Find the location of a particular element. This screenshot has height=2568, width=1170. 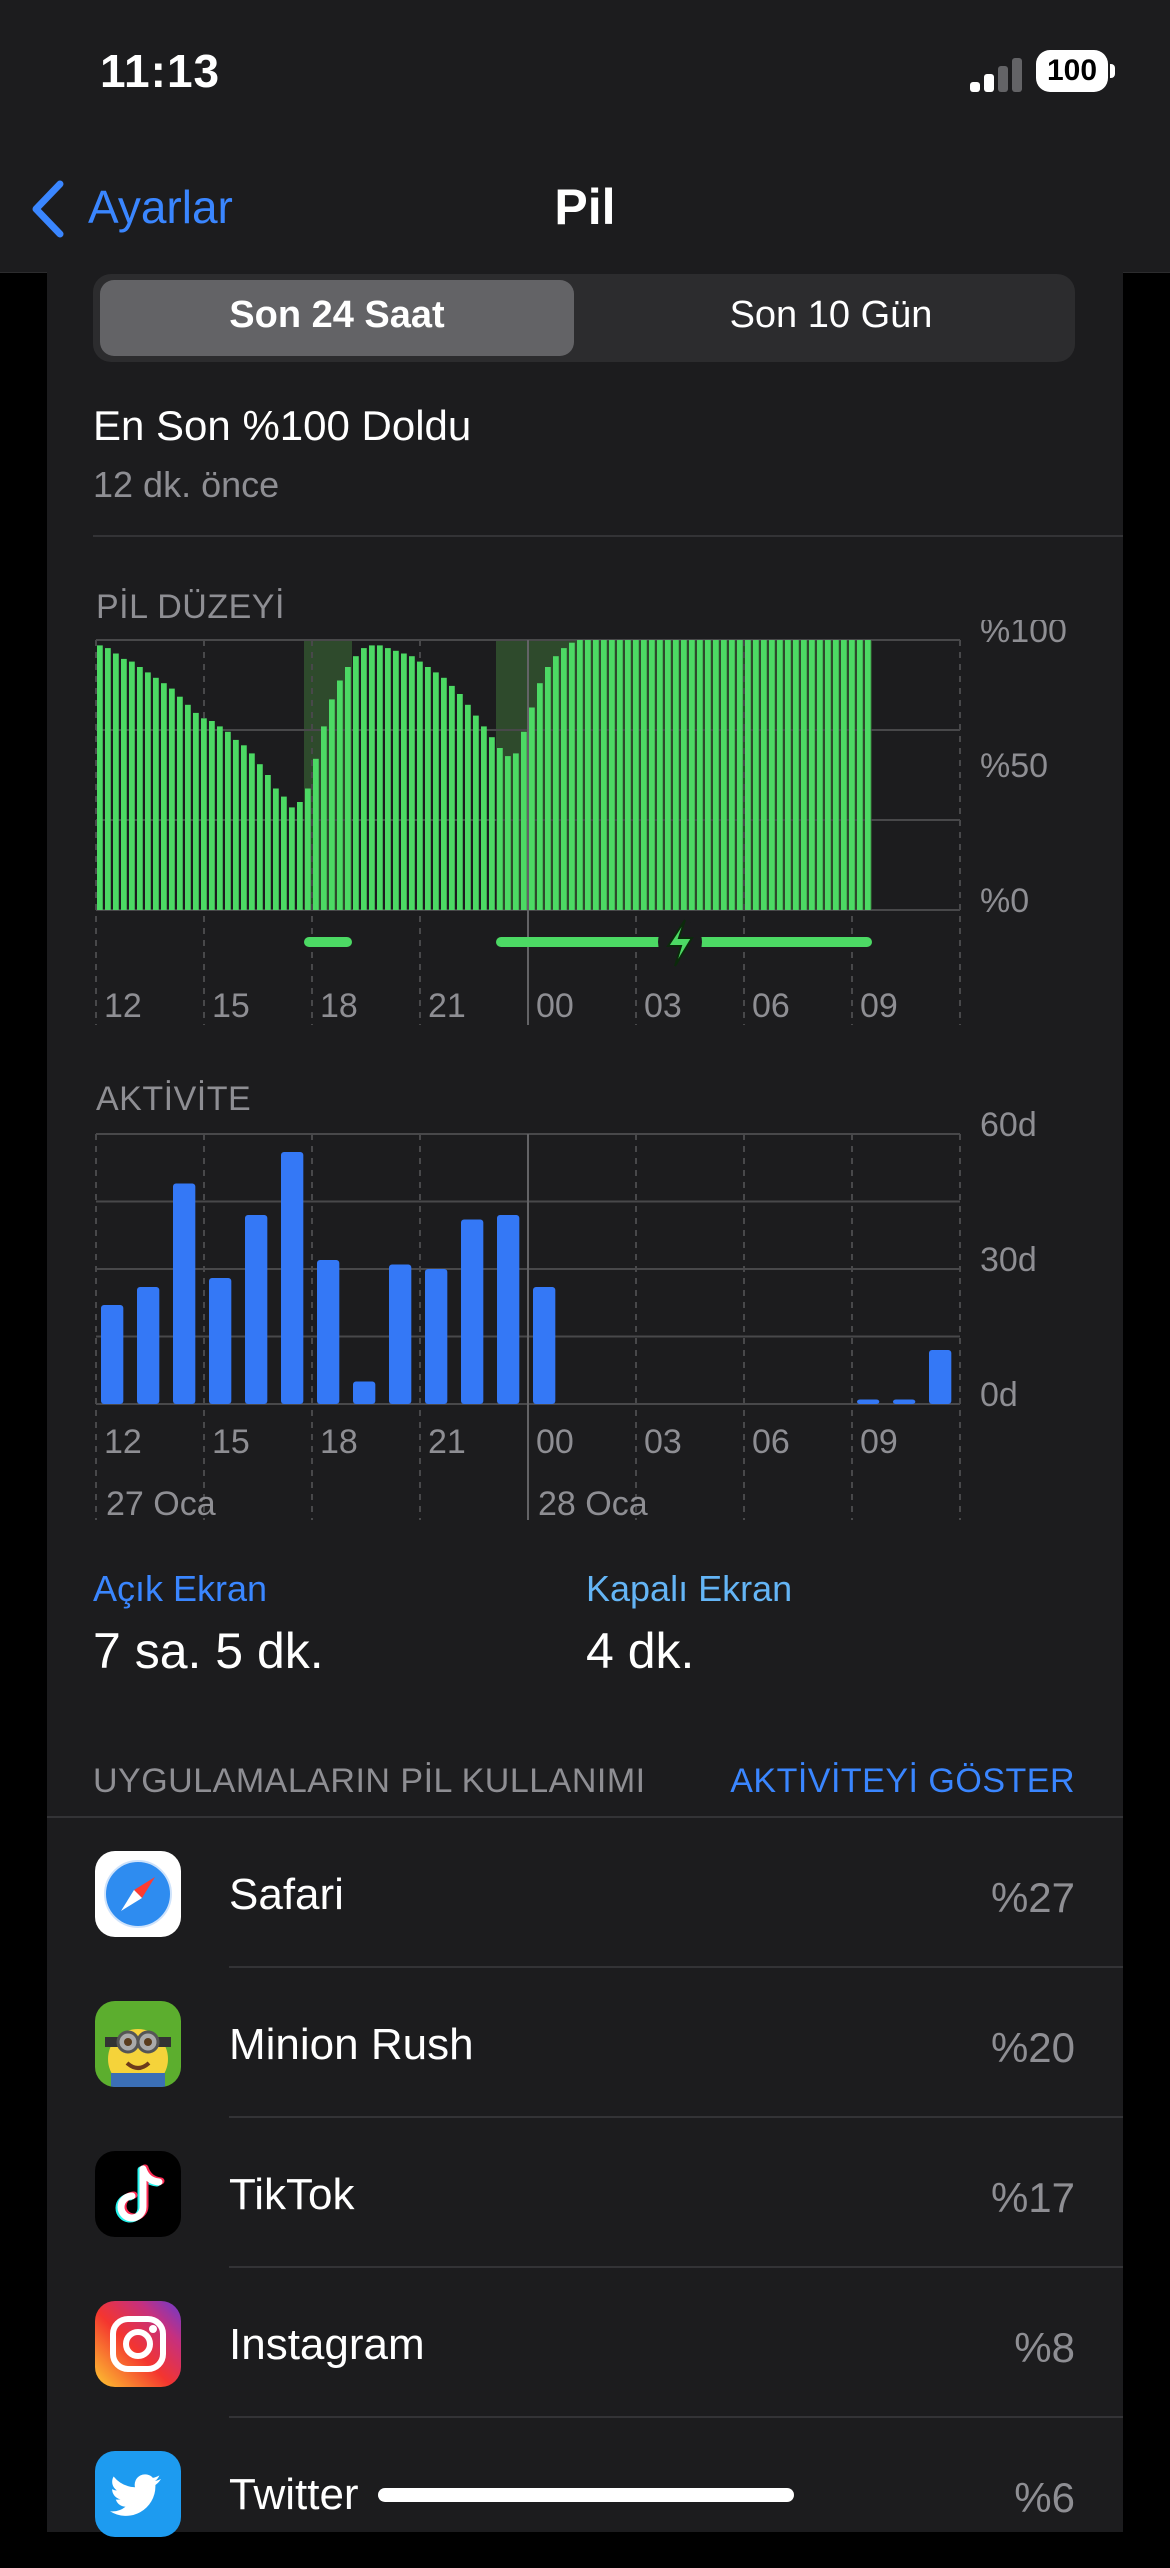

app-percent: %27 is located at coordinates (1032, 1897).